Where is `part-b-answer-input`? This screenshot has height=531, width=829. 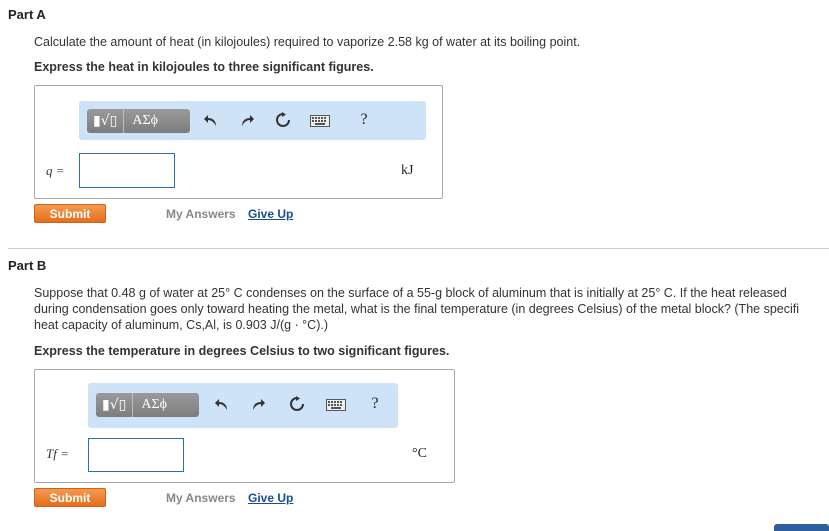
part-b-answer-input is located at coordinates (136, 455).